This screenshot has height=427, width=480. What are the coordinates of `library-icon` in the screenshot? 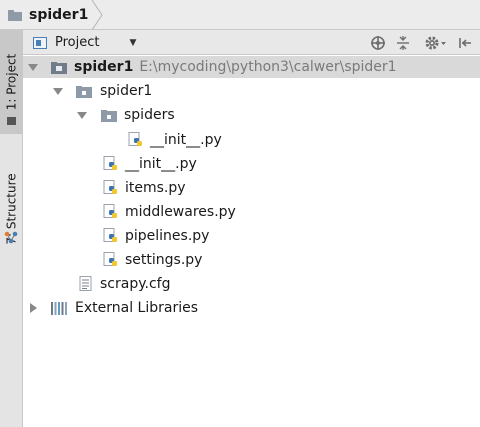 It's located at (59, 308).